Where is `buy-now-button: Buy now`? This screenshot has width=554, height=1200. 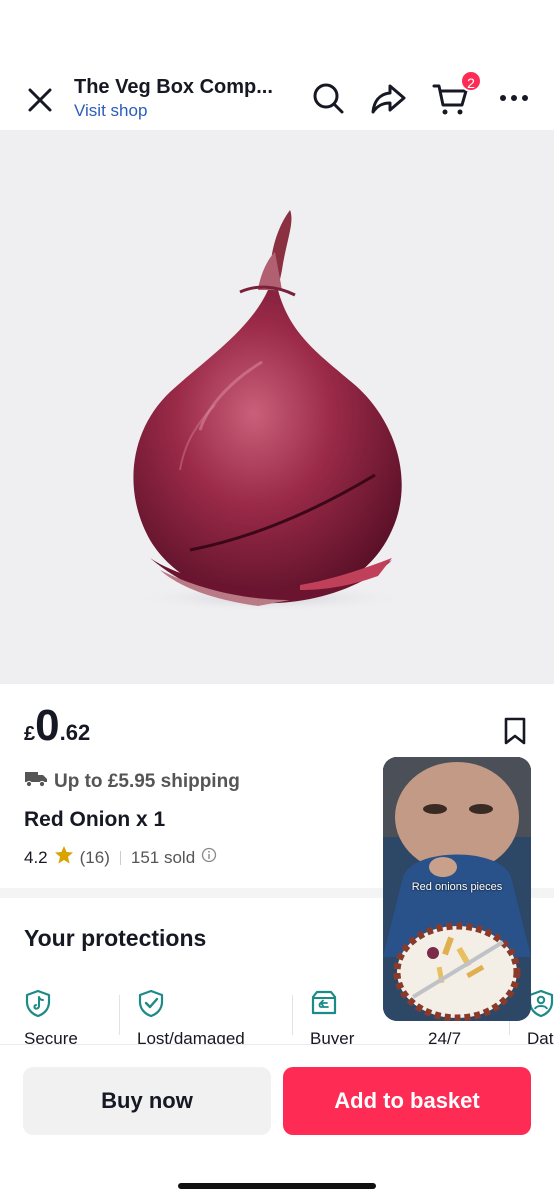 buy-now-button: Buy now is located at coordinates (147, 1101).